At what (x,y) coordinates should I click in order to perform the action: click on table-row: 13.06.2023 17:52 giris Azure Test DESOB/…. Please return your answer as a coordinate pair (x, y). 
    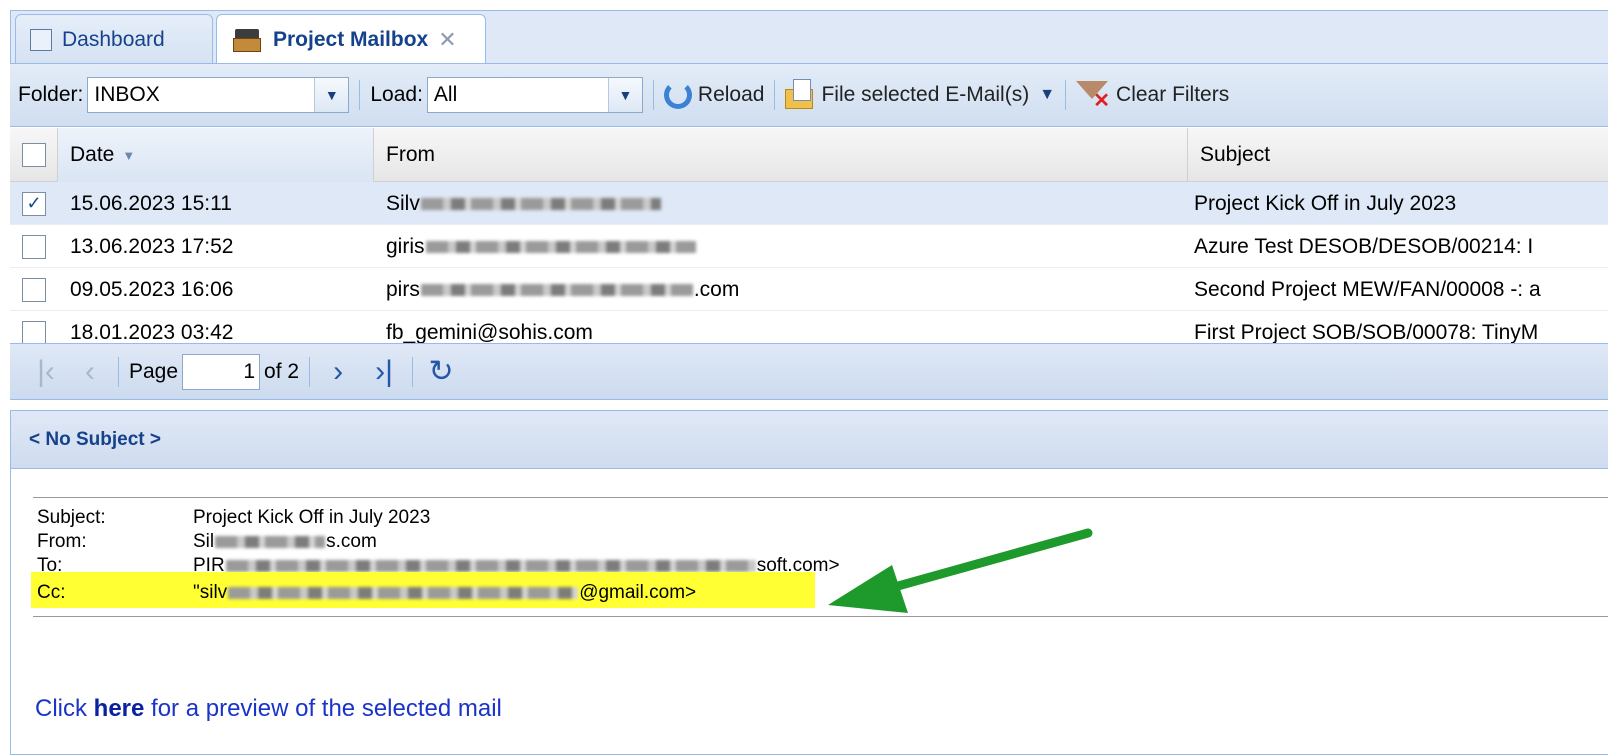
    Looking at the image, I should click on (809, 246).